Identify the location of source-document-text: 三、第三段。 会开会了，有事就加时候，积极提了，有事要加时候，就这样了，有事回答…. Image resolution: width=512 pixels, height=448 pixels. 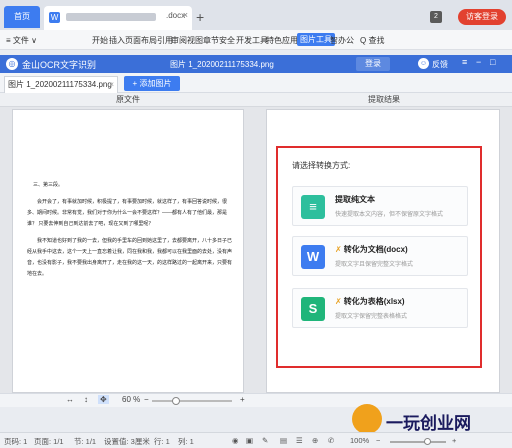
(130, 233).